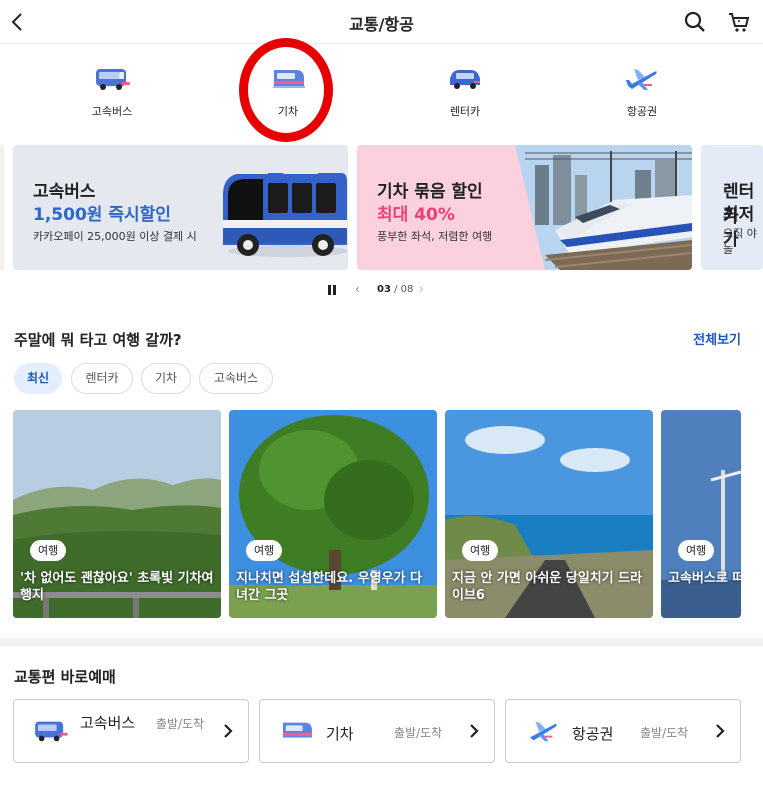  Describe the element at coordinates (357, 289) in the screenshot. I see `chevron-left-icon: ‹` at that location.